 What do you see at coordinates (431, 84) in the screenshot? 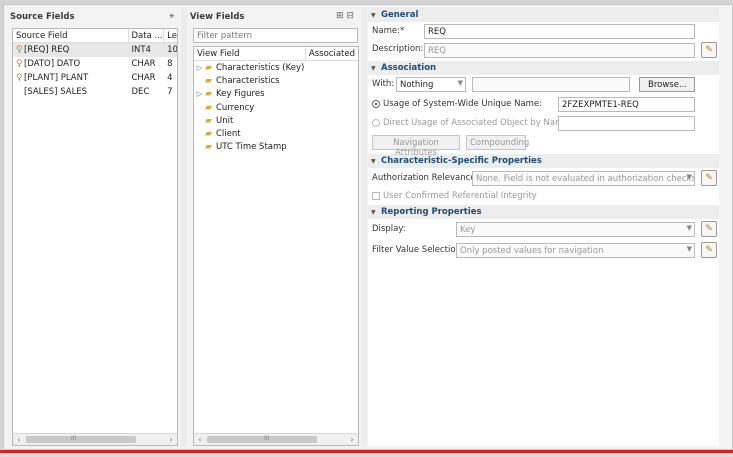
I see `with-select: Nothing ▼` at bounding box center [431, 84].